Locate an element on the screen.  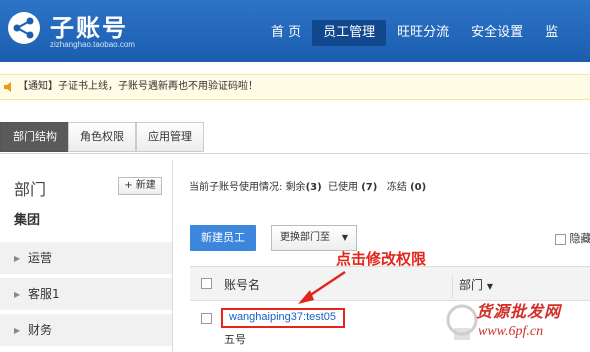
account-link: wanghaiping37:test05 is located at coordinates (282, 317).